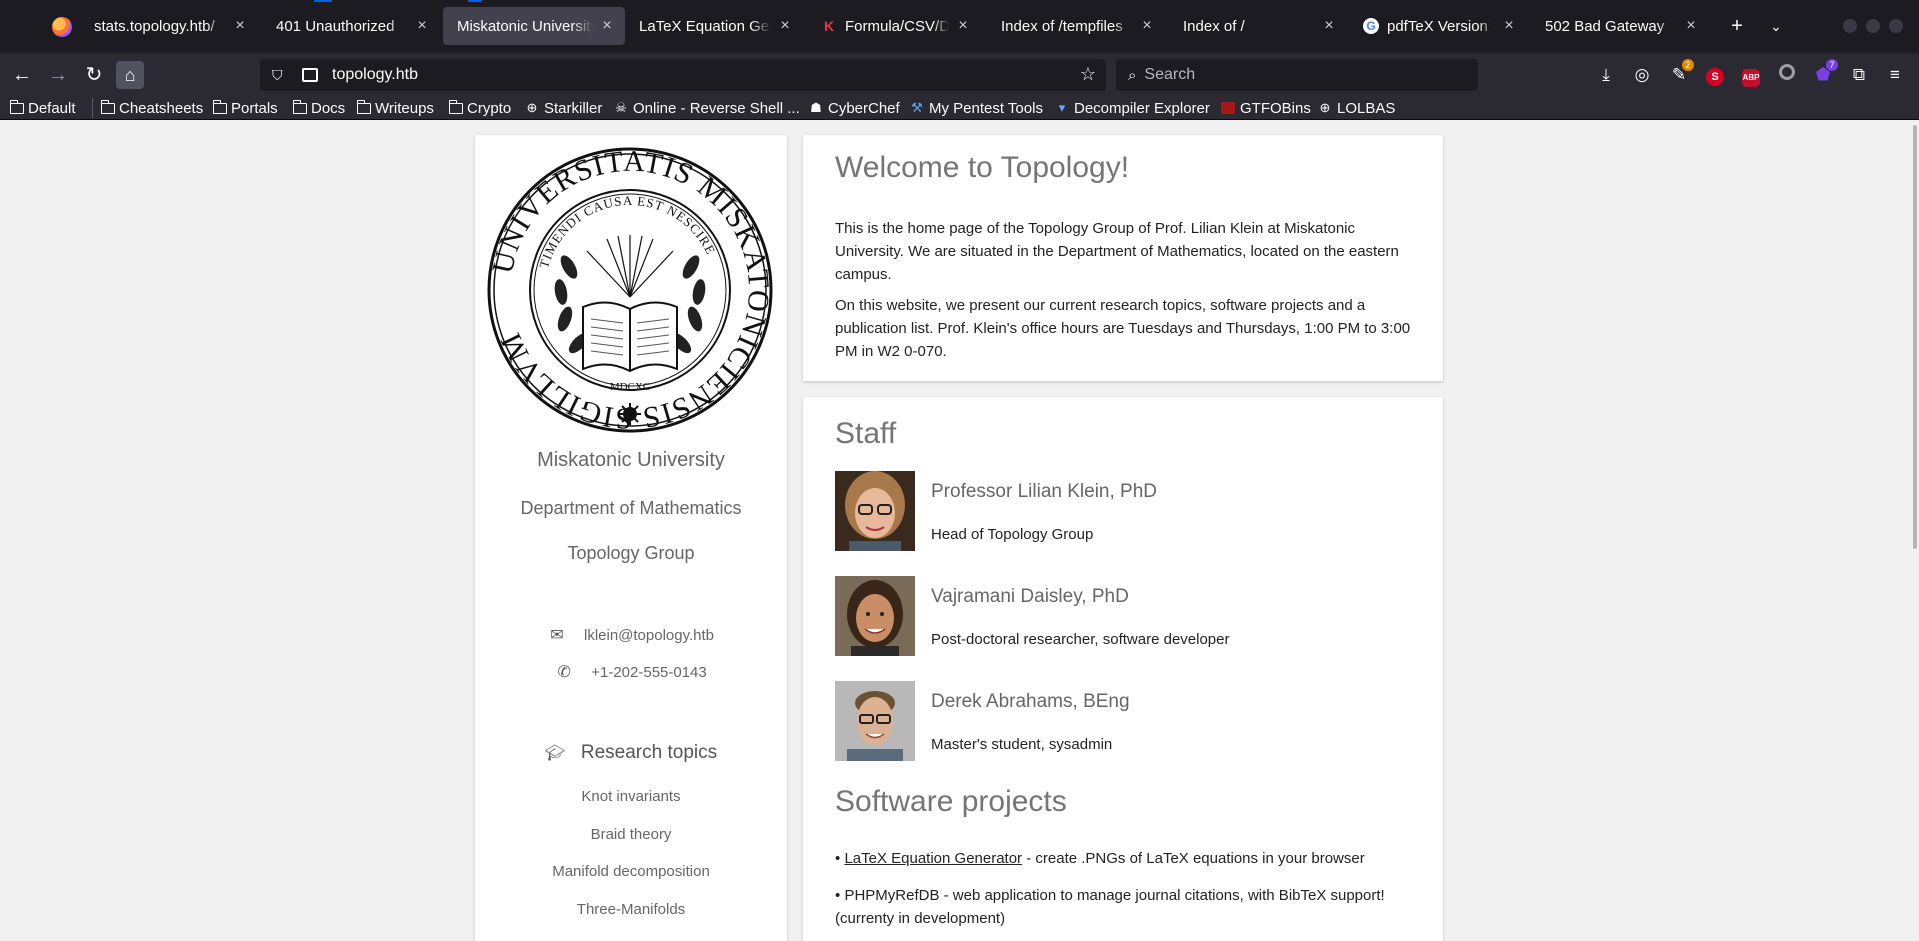 This screenshot has height=941, width=1919. What do you see at coordinates (310, 75) in the screenshot?
I see `site-info-lock-icon` at bounding box center [310, 75].